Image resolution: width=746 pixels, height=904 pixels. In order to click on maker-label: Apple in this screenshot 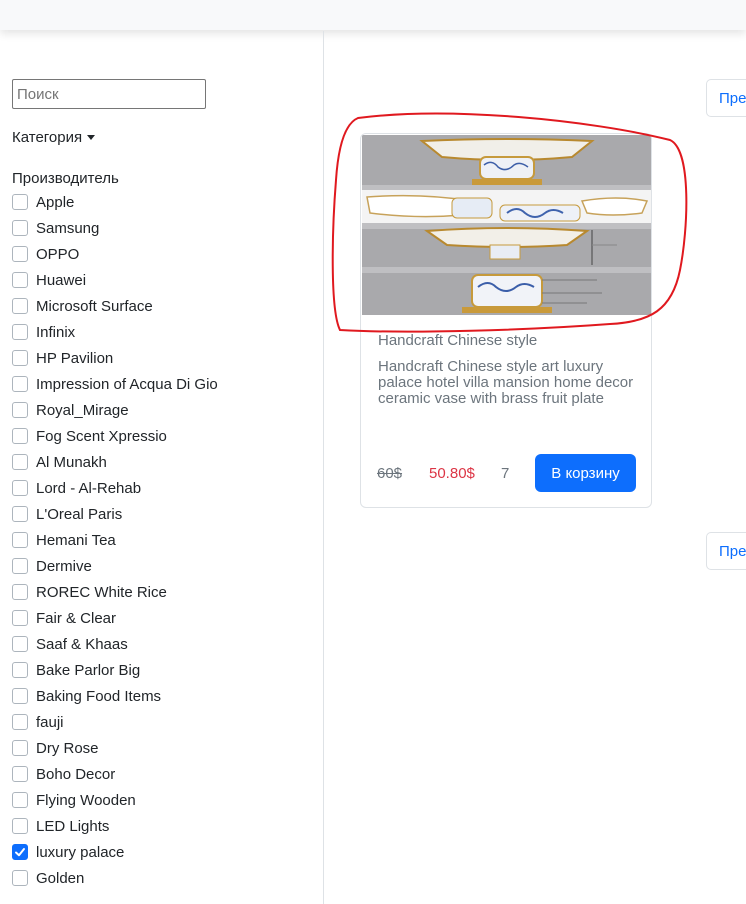, I will do `click(55, 202)`.